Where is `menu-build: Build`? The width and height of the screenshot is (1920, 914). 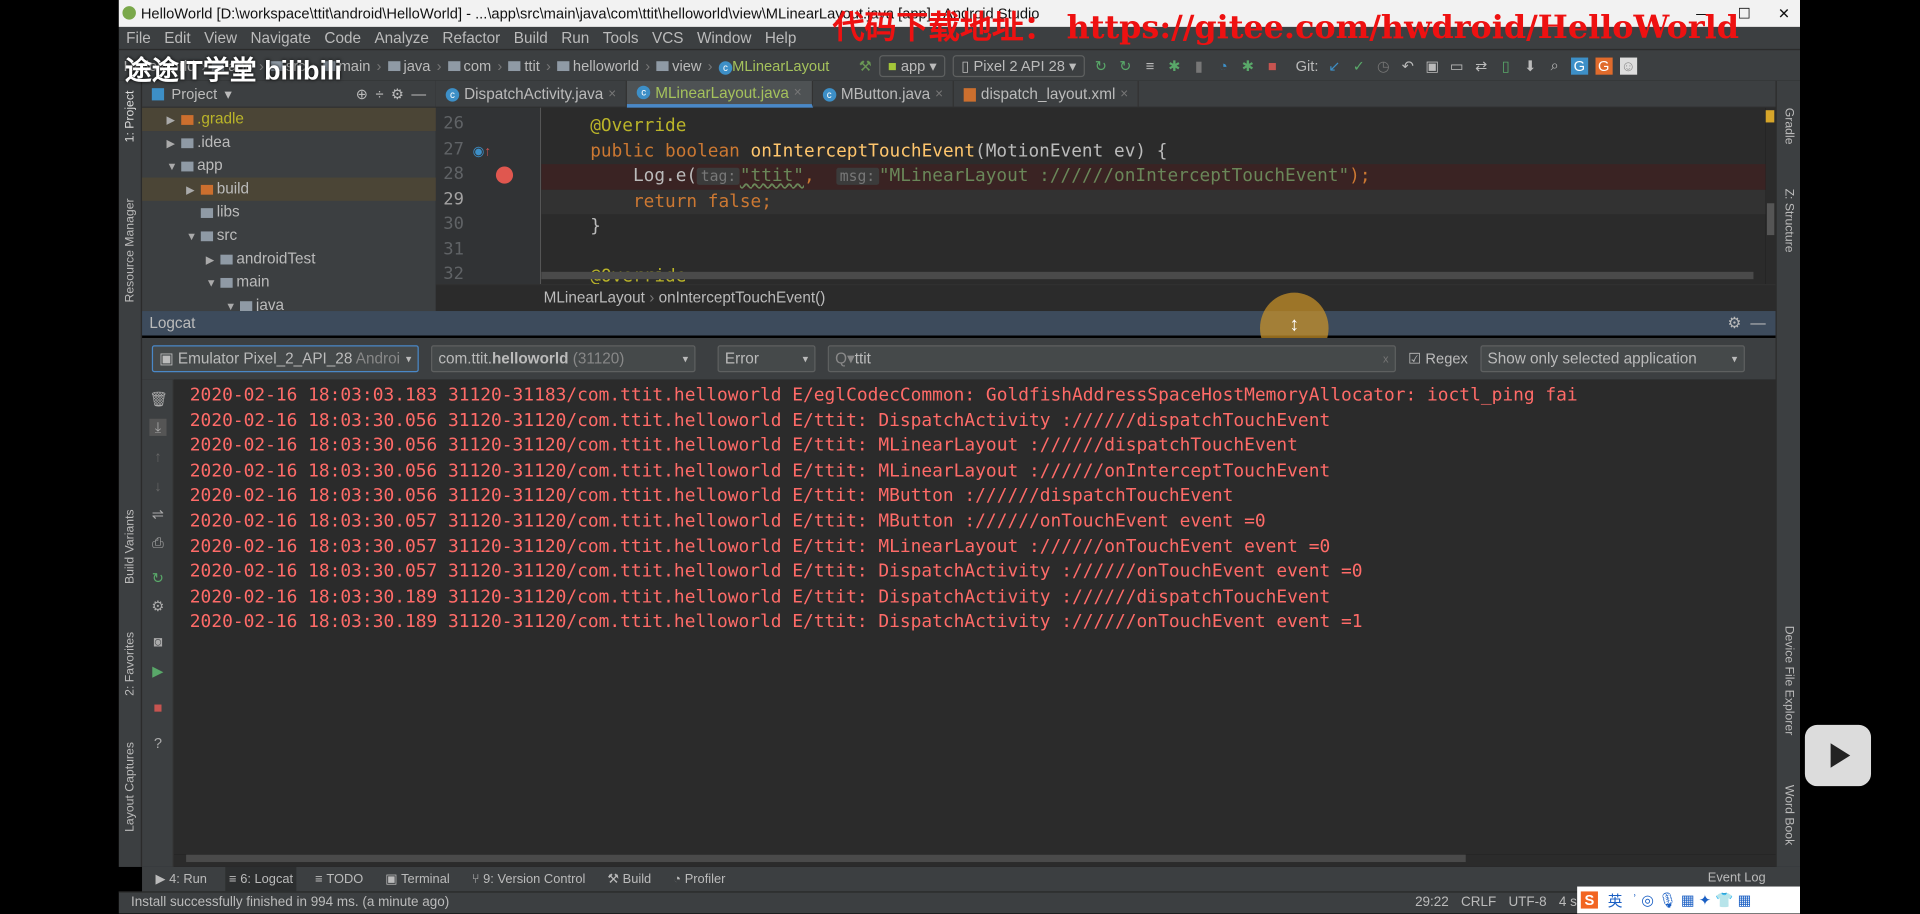 menu-build: Build is located at coordinates (531, 38).